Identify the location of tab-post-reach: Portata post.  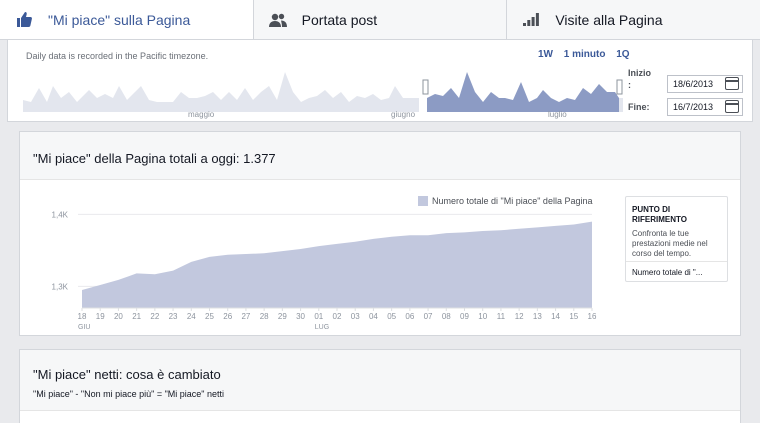
(381, 19).